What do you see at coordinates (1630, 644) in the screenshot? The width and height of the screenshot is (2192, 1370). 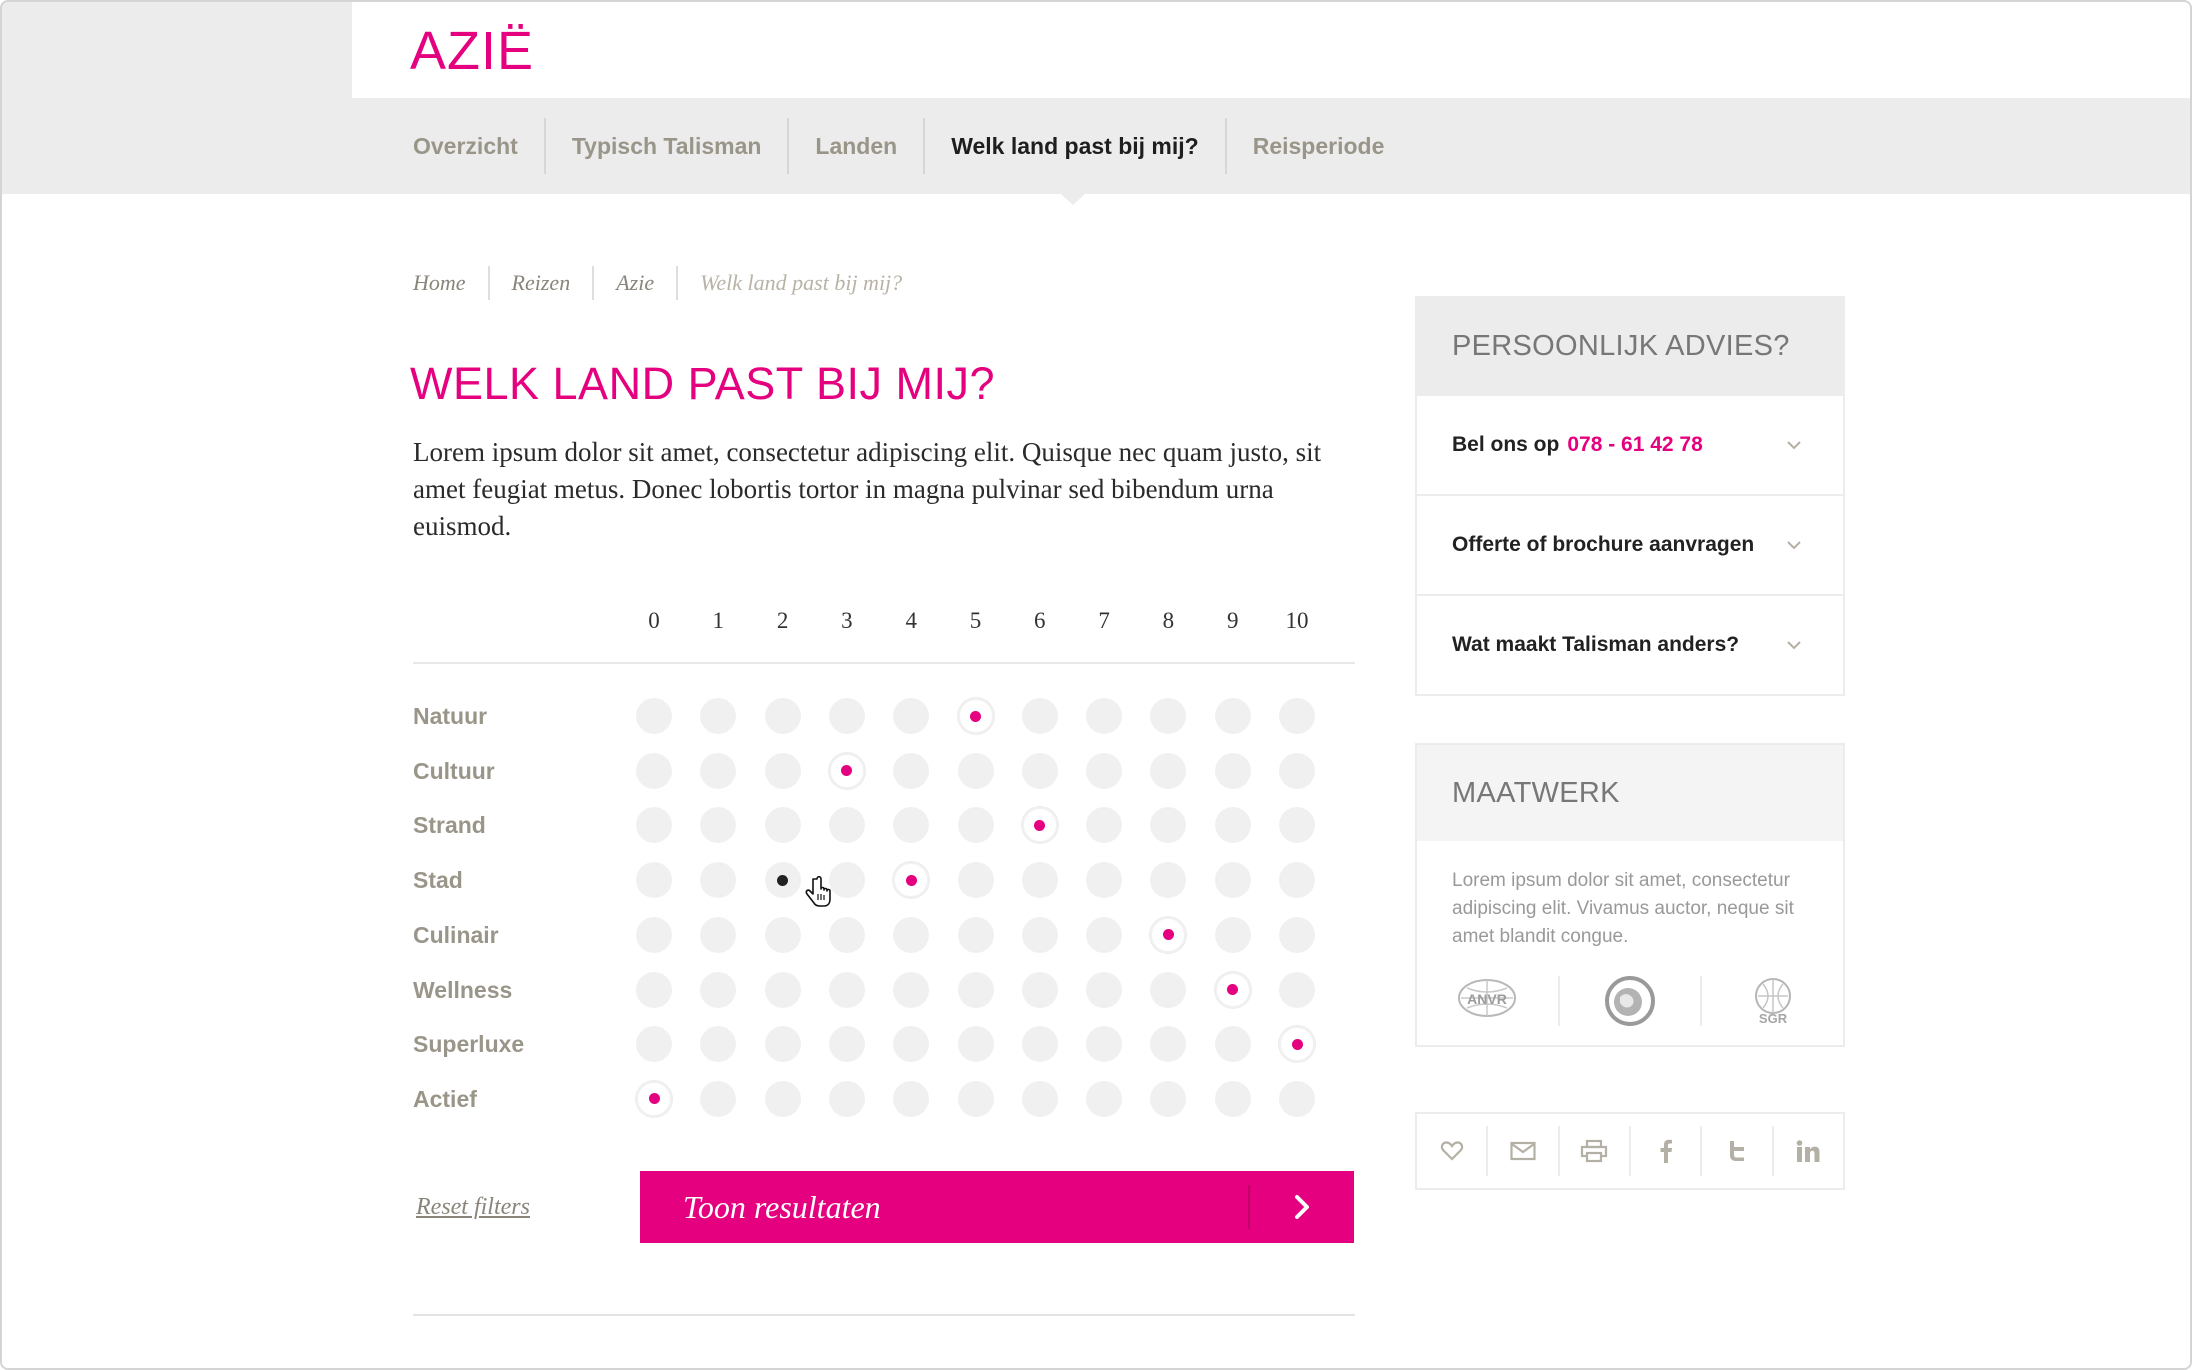 I see `why-talisman-item: Wat maakt Talisman anders?` at bounding box center [1630, 644].